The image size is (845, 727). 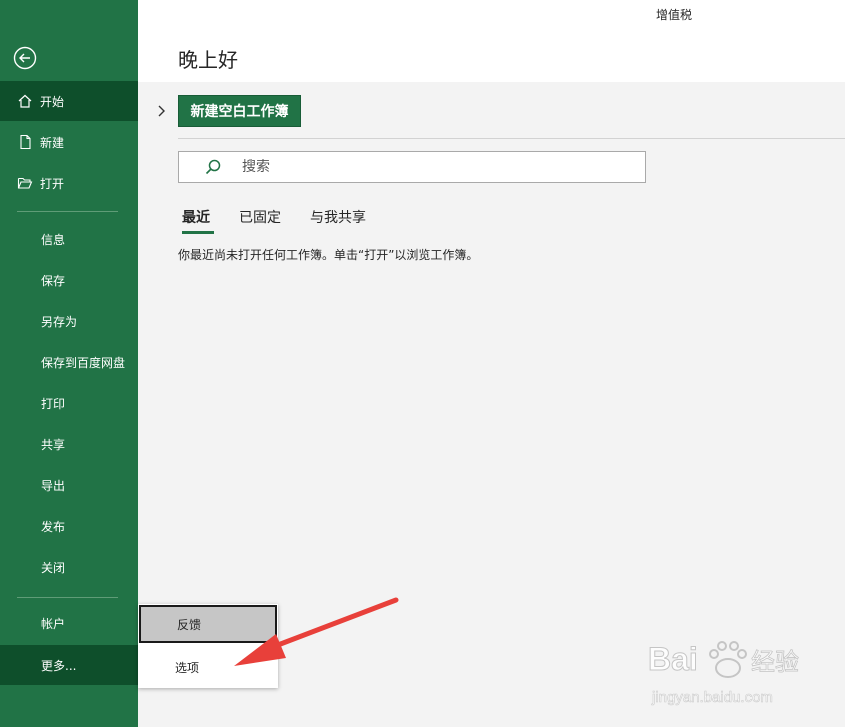 I want to click on nav-info: 信息, so click(x=69, y=239).